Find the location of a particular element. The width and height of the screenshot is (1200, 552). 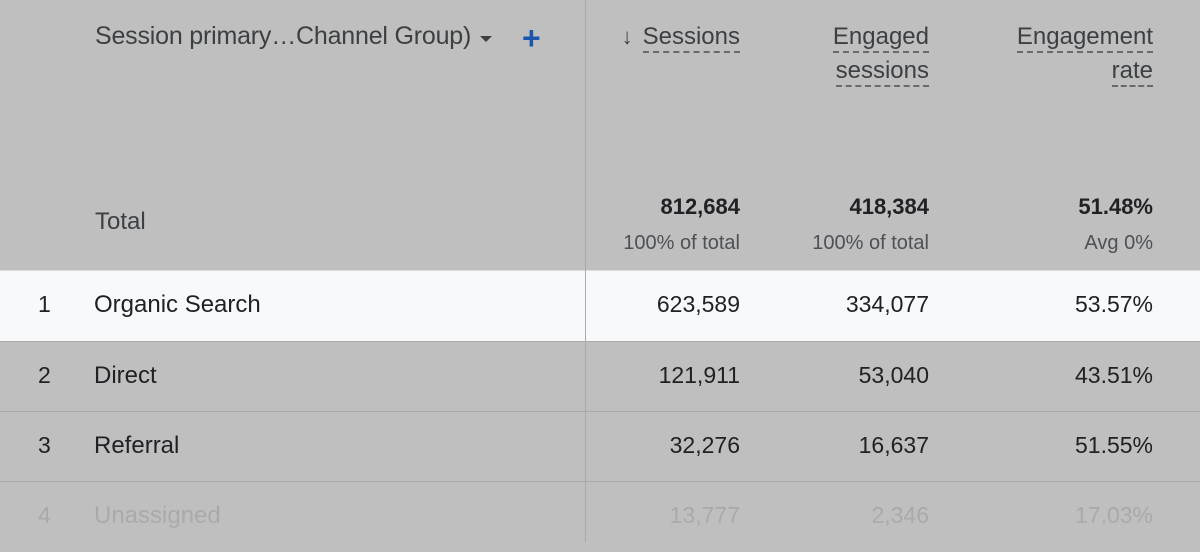

fade-overlay is located at coordinates (600, 512).